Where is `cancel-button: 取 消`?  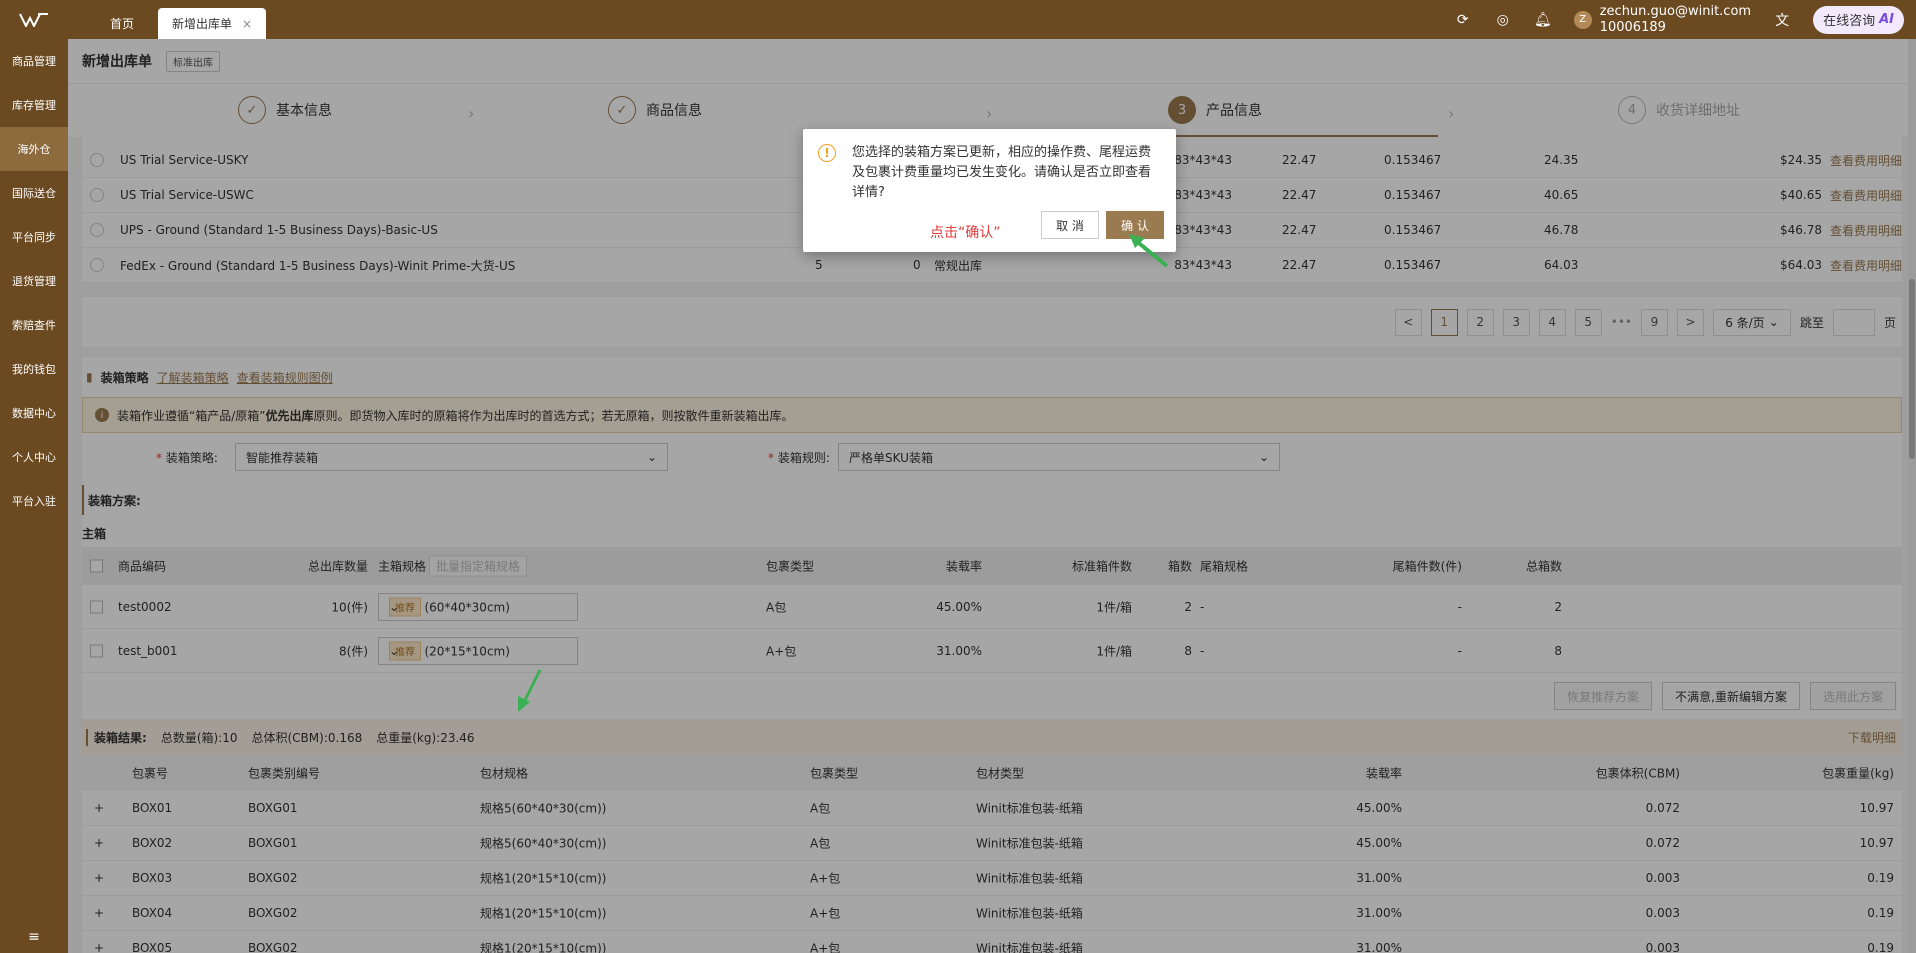
cancel-button: 取 消 is located at coordinates (1070, 225).